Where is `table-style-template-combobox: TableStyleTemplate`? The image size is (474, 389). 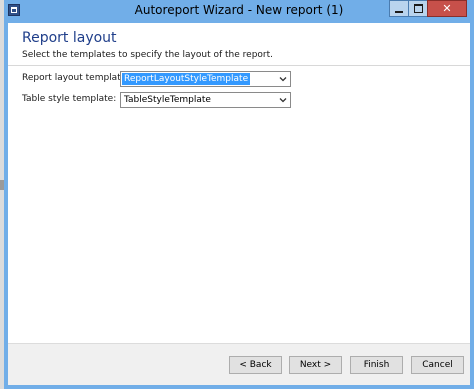 table-style-template-combobox: TableStyleTemplate is located at coordinates (205, 100).